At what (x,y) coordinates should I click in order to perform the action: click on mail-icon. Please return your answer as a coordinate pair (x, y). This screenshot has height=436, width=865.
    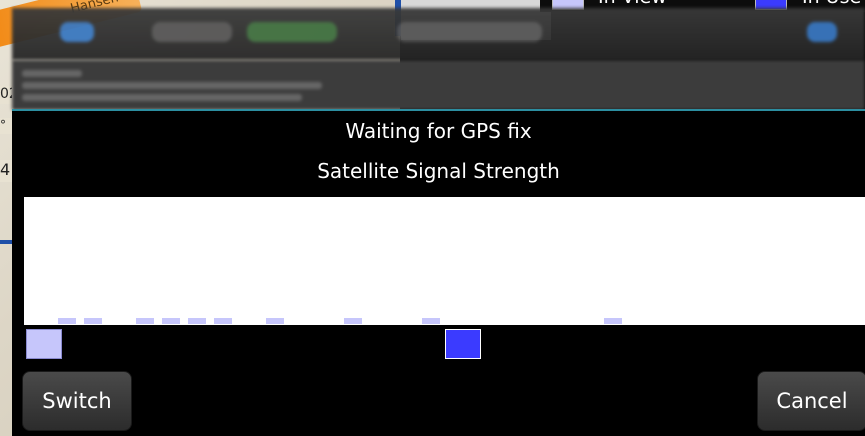
    Looking at the image, I should click on (822, 32).